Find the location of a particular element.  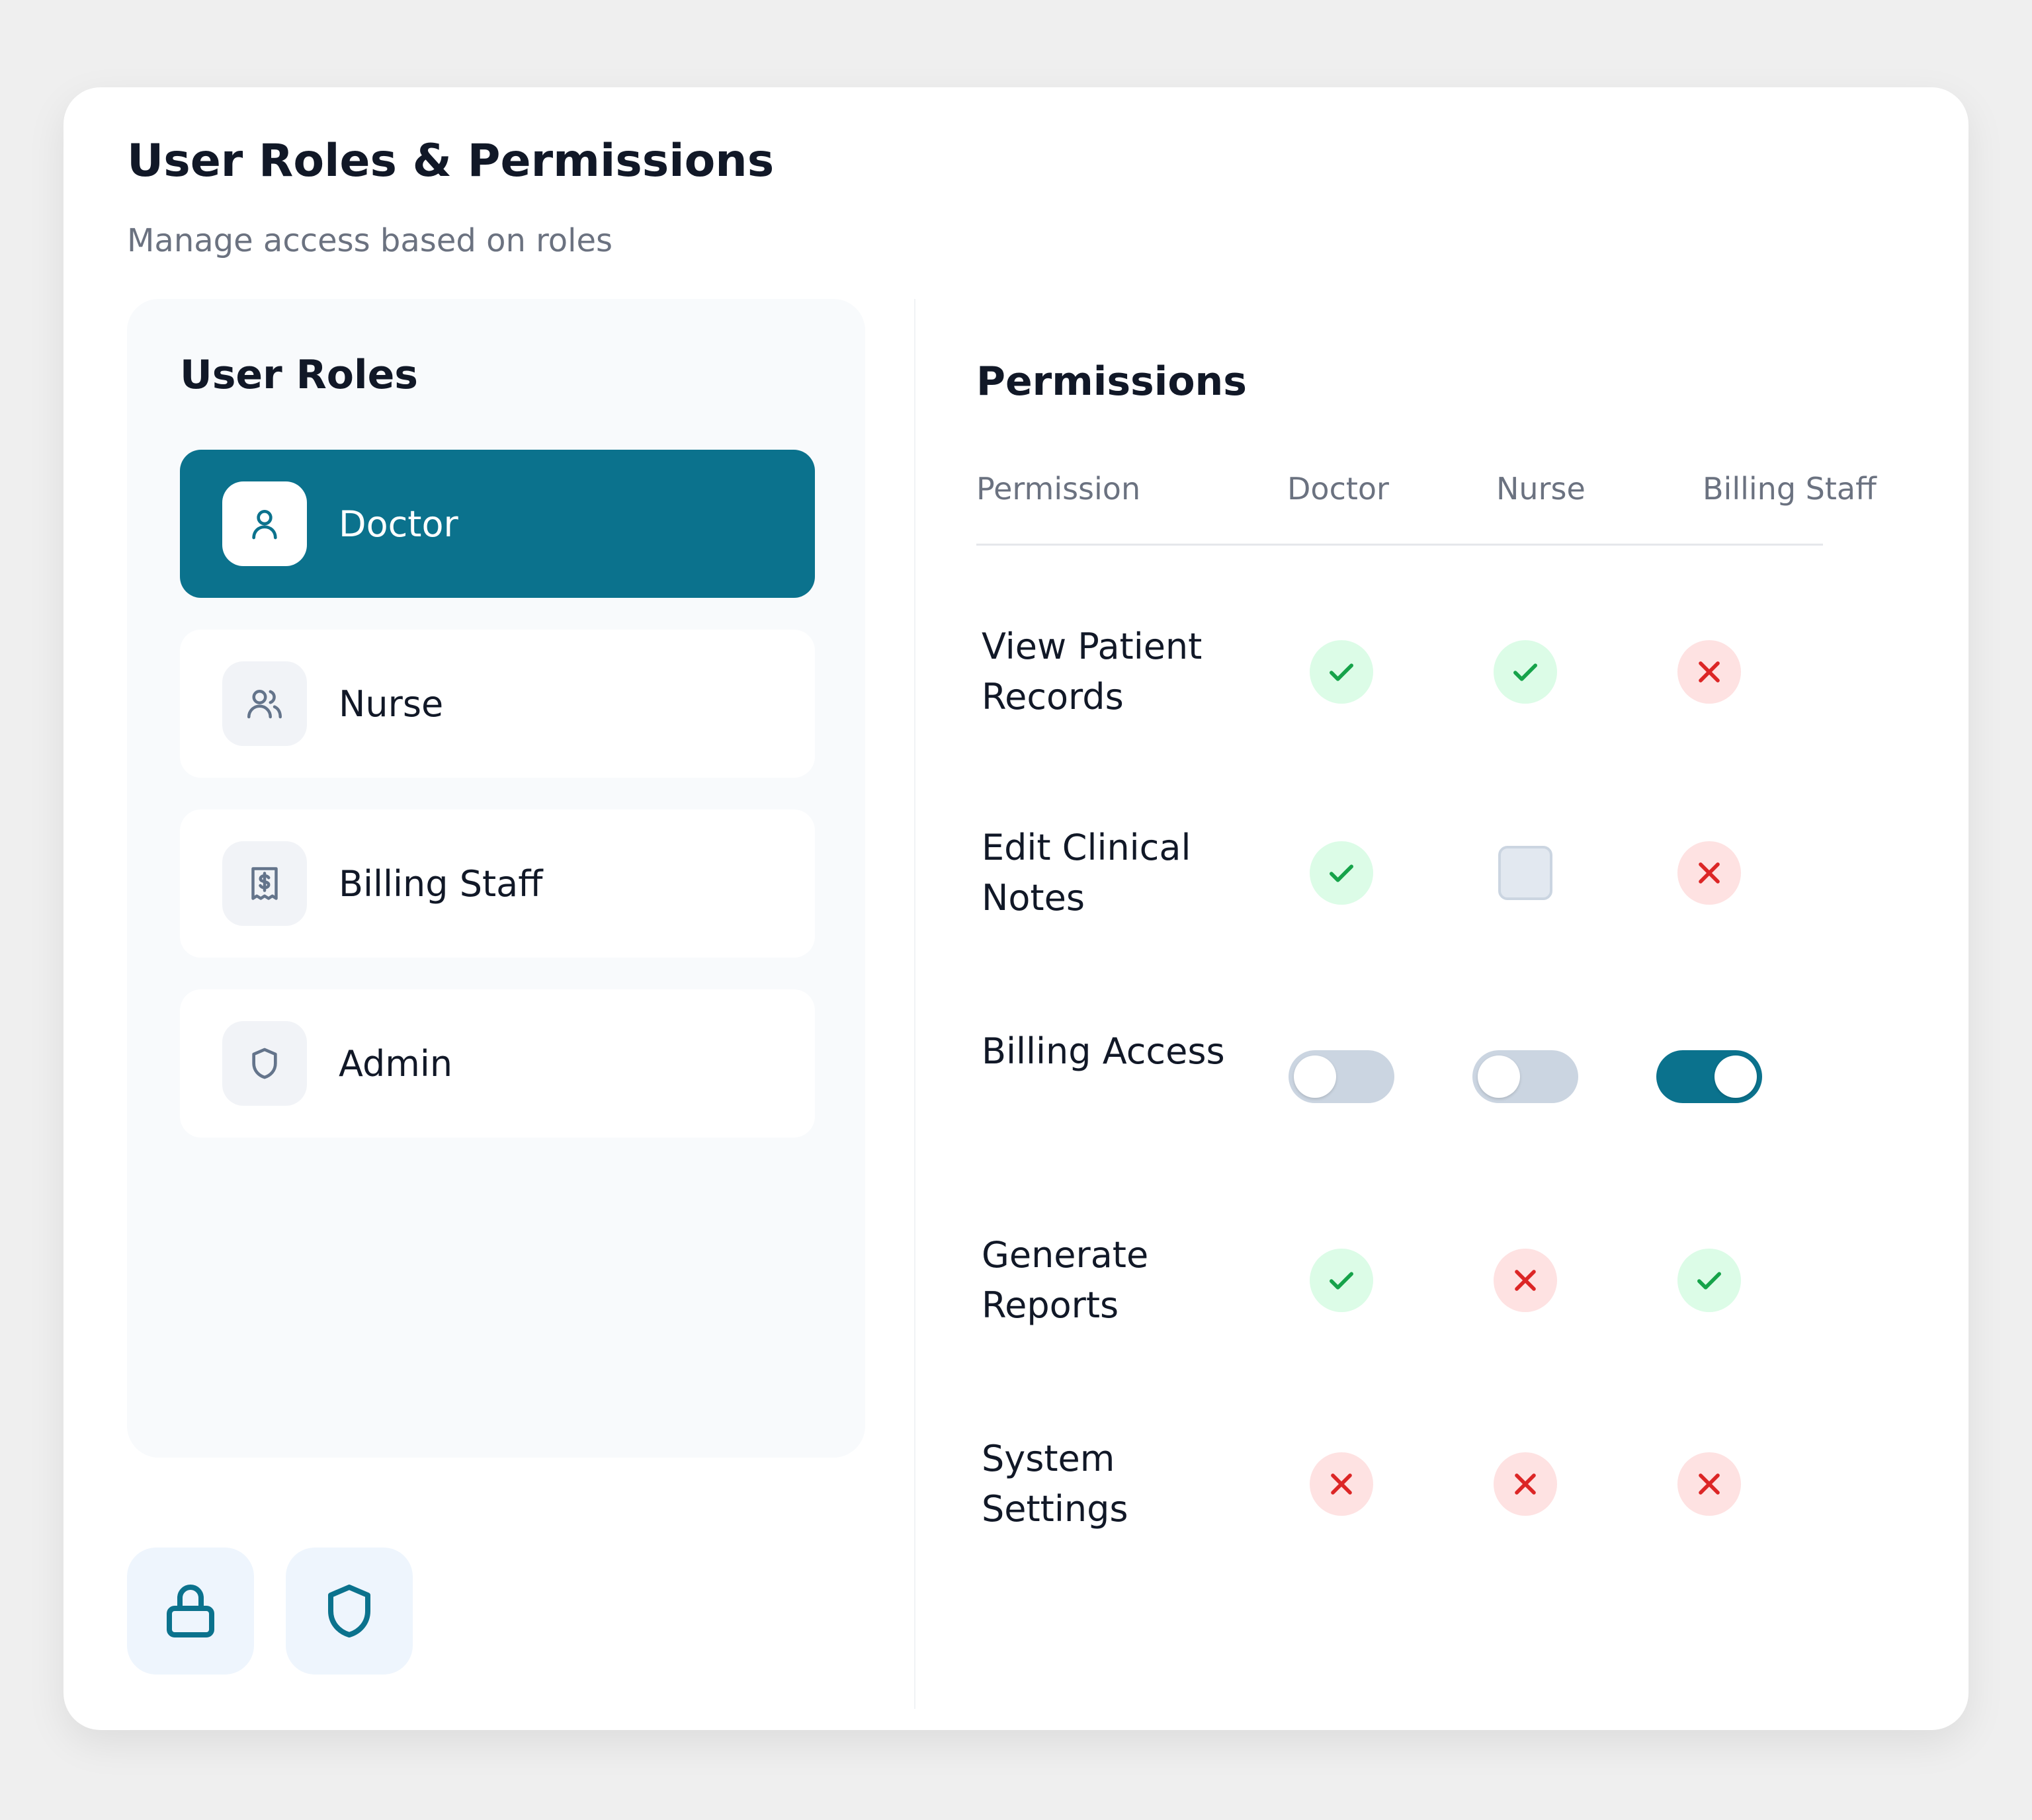

lock-icon is located at coordinates (190, 1611).